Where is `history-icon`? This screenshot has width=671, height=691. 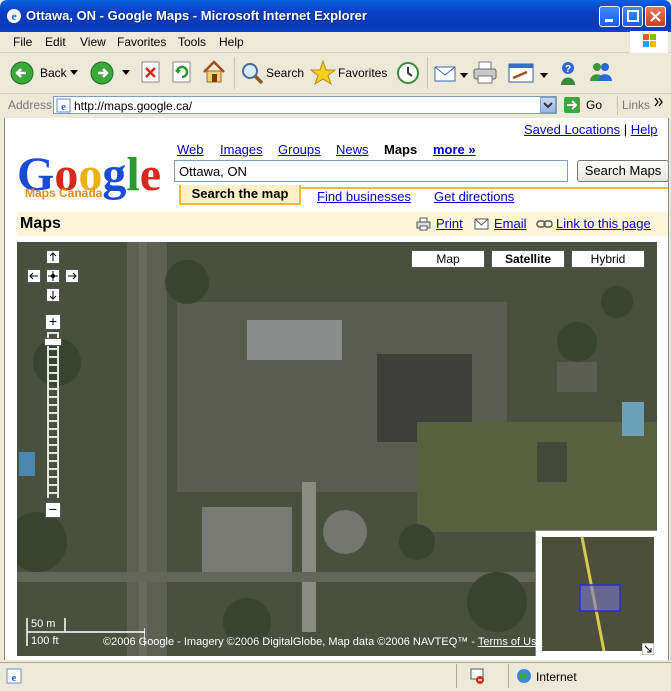 history-icon is located at coordinates (408, 73).